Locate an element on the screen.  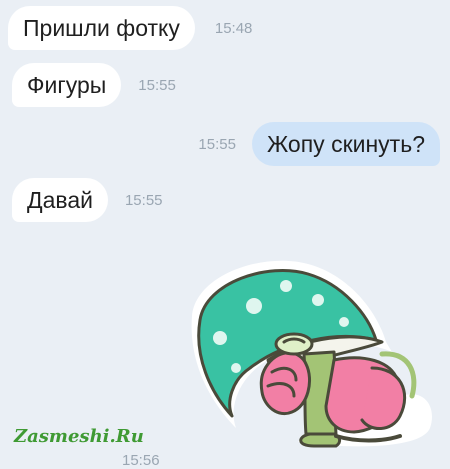
message-row-incoming: Давай 15:55 is located at coordinates (87, 200).